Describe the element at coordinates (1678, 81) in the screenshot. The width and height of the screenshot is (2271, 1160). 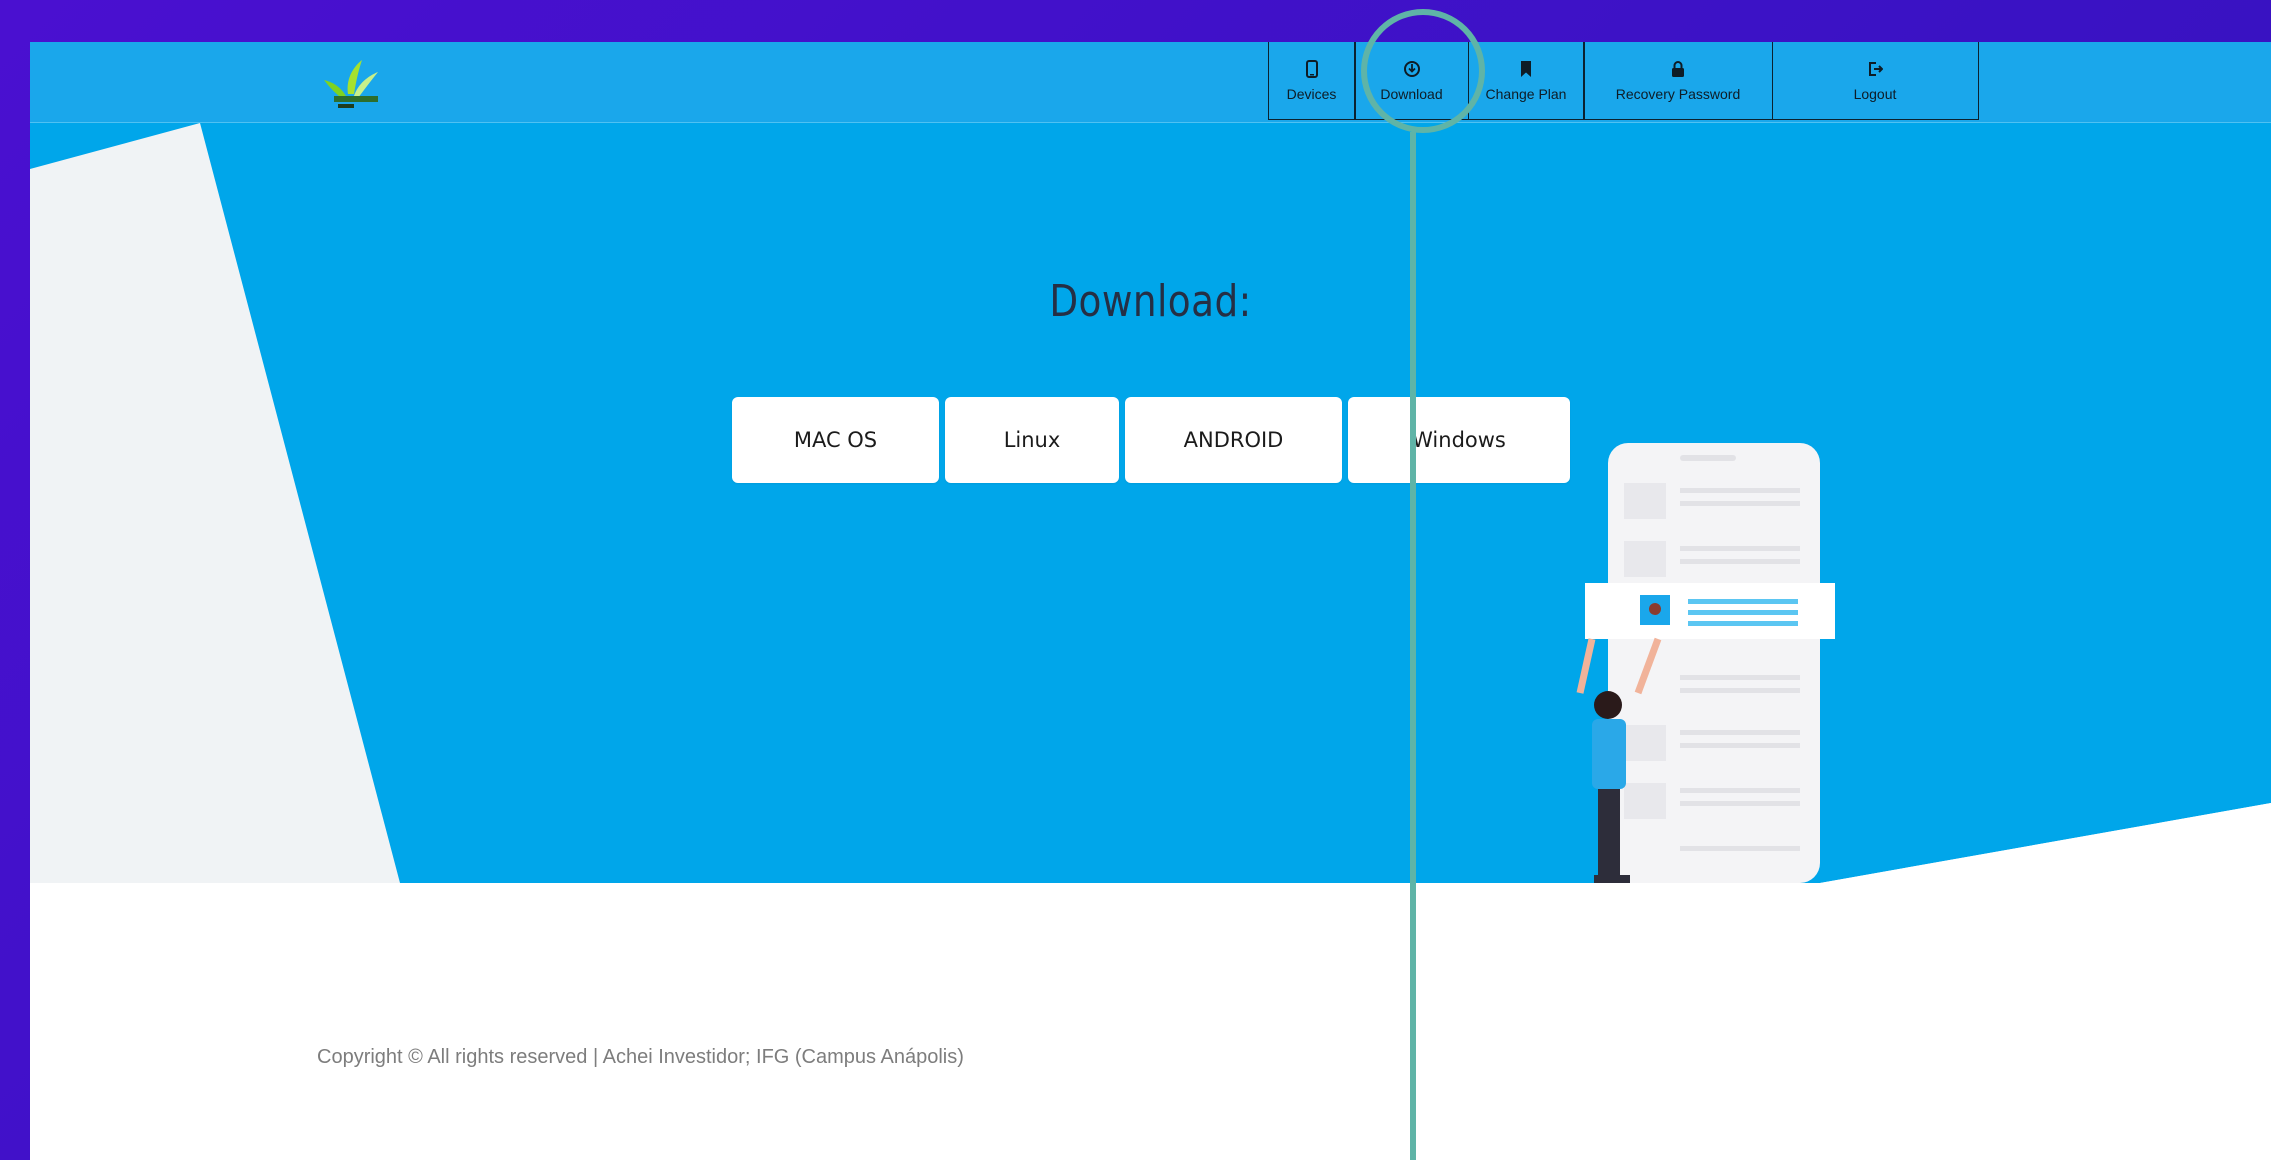
I see `nav-recovery-password: Recovery Password` at that location.